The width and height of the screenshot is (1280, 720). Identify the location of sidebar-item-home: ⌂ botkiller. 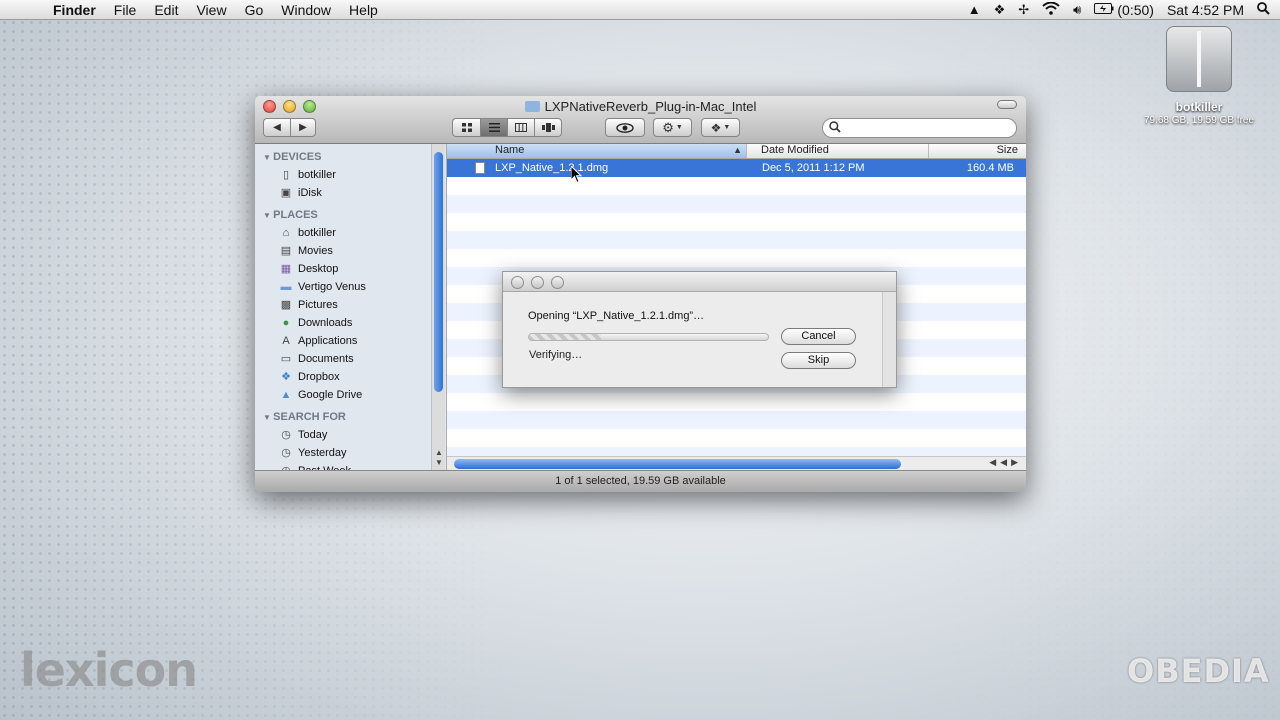
(350, 233).